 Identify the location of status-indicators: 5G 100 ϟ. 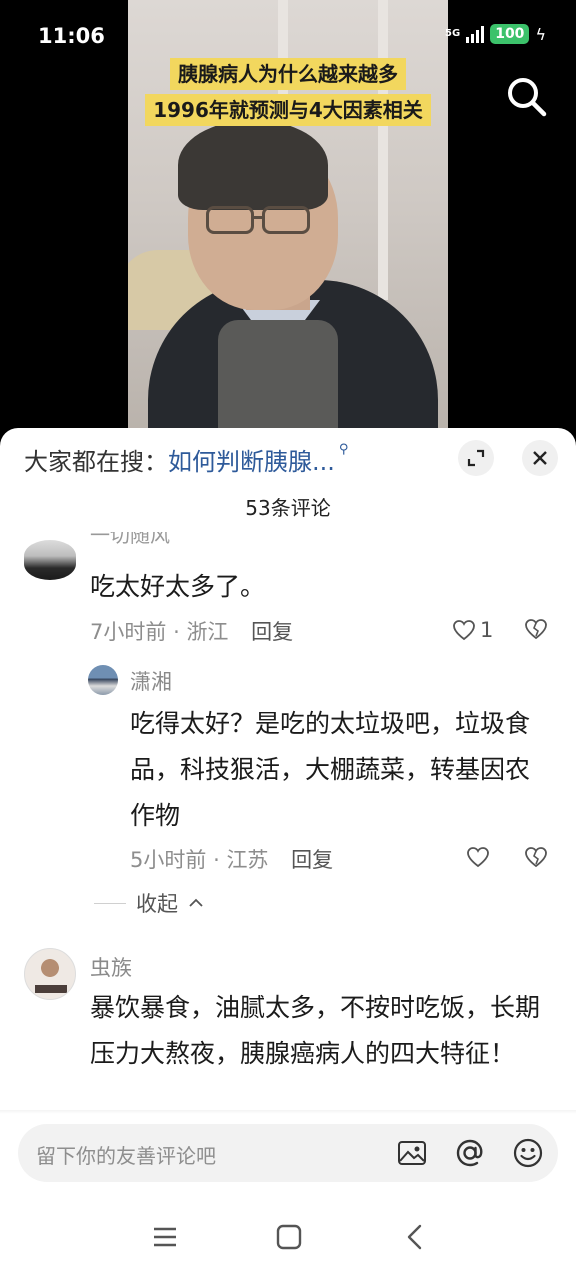
(495, 34).